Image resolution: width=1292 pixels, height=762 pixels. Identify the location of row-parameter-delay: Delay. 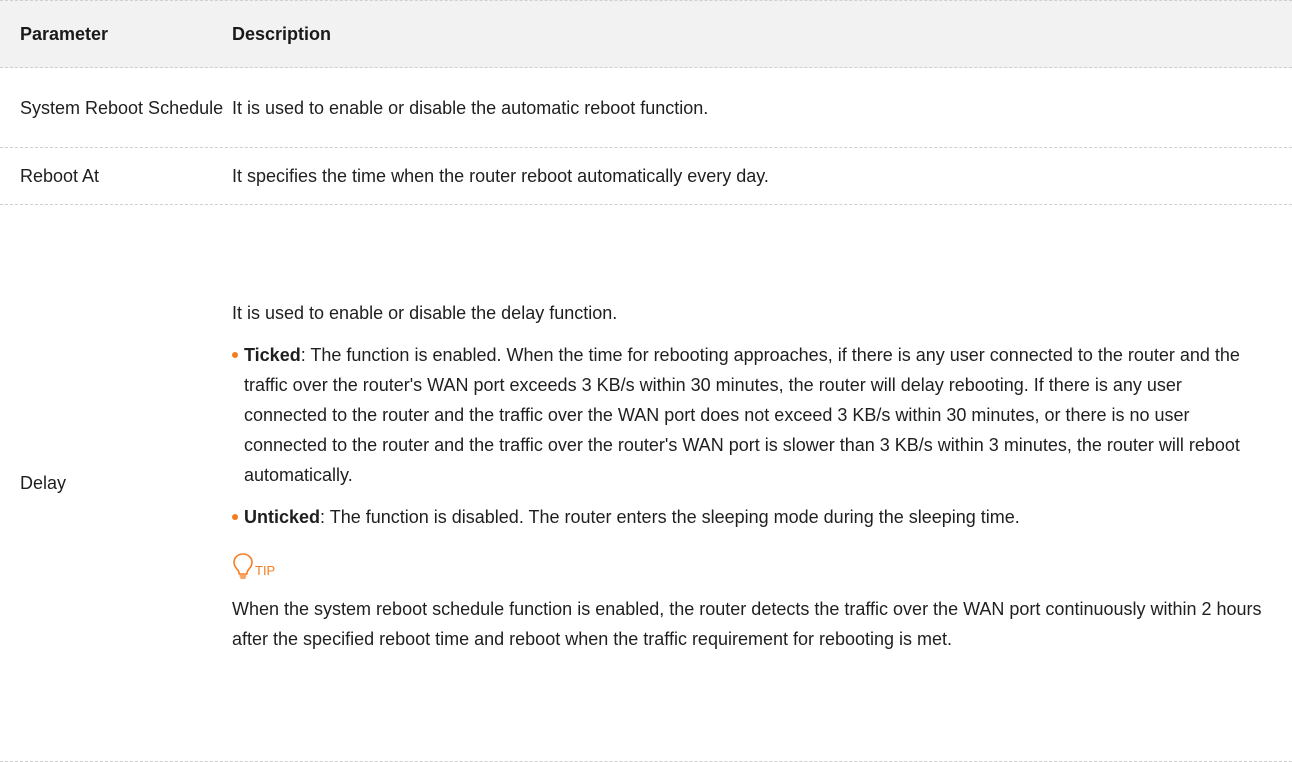
(43, 483).